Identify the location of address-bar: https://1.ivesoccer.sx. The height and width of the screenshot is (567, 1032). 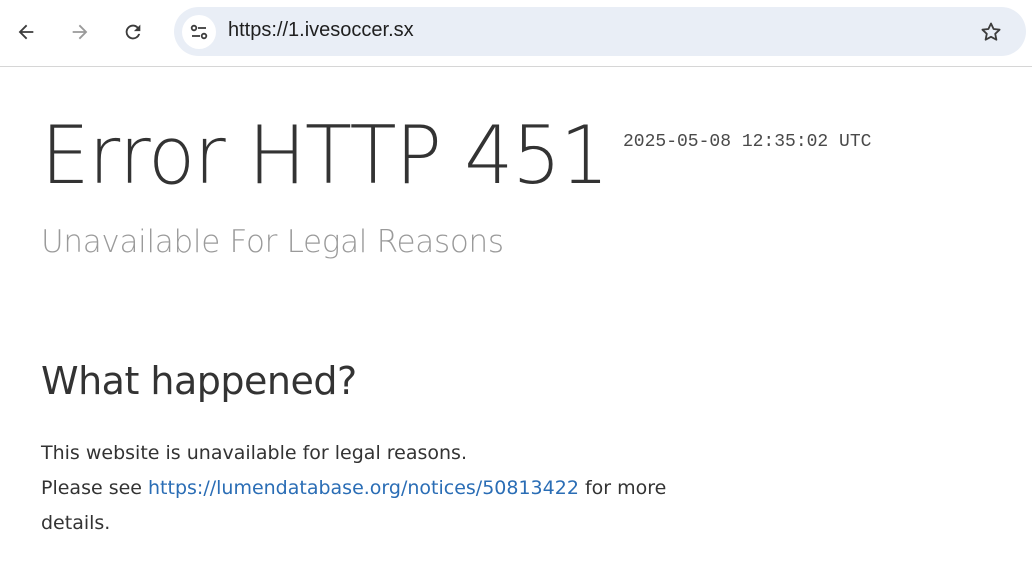
(600, 31).